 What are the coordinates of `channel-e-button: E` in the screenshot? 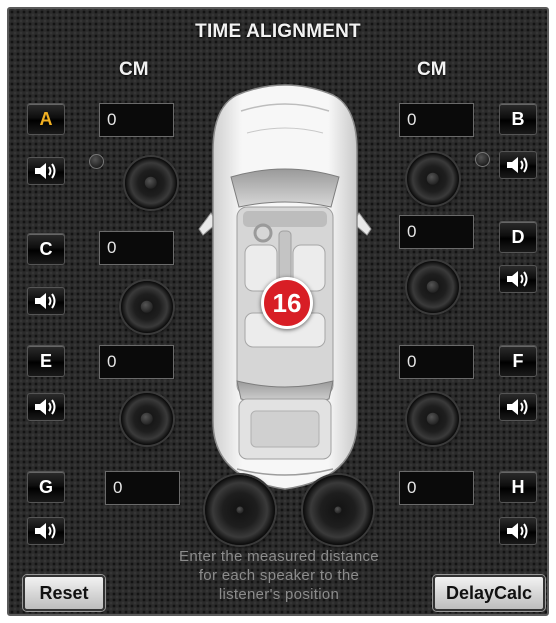 It's located at (46, 361).